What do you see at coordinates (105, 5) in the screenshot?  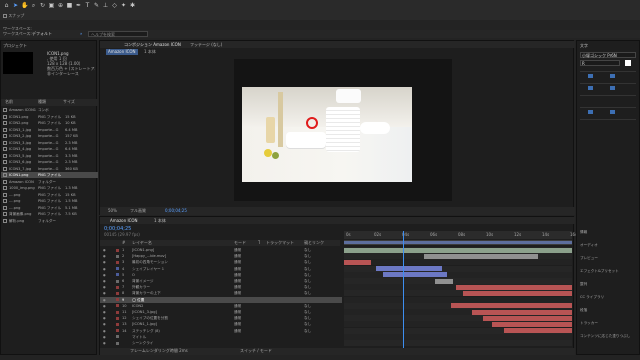 I see `stamp-tool-icon: ⊥` at bounding box center [105, 5].